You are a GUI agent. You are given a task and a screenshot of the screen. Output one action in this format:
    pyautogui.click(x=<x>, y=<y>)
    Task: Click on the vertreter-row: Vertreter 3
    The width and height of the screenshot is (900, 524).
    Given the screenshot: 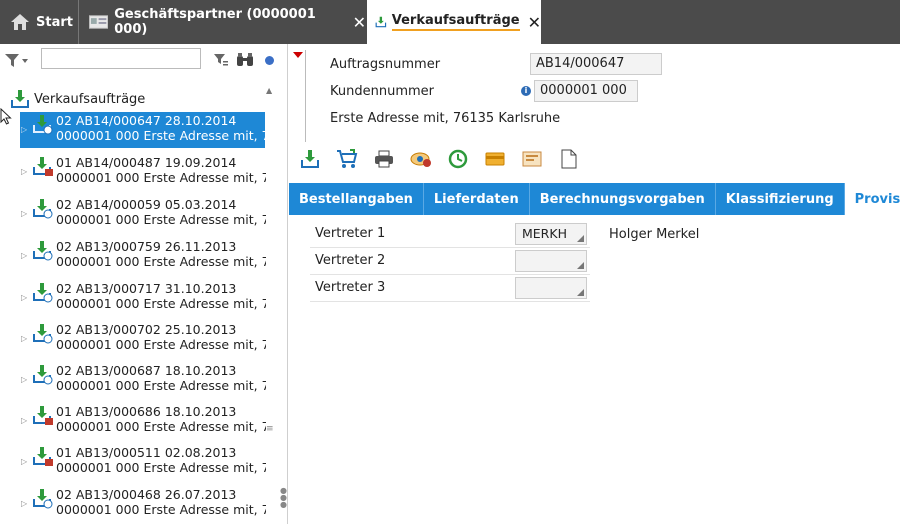 What is the action you would take?
    pyautogui.click(x=450, y=289)
    